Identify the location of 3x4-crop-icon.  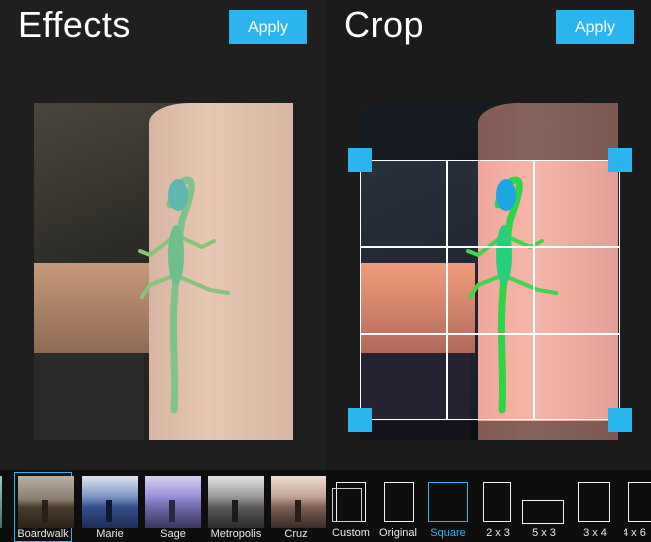
(594, 502).